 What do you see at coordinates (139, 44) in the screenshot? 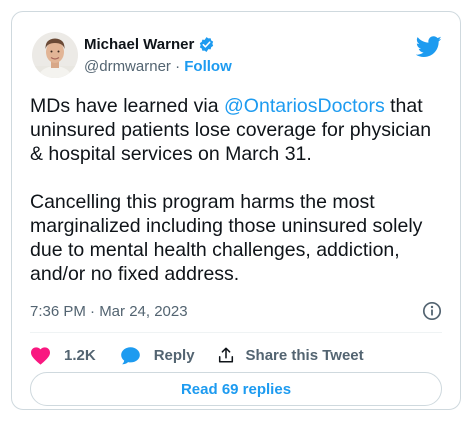
I see `author-name-text: Michael Warner` at bounding box center [139, 44].